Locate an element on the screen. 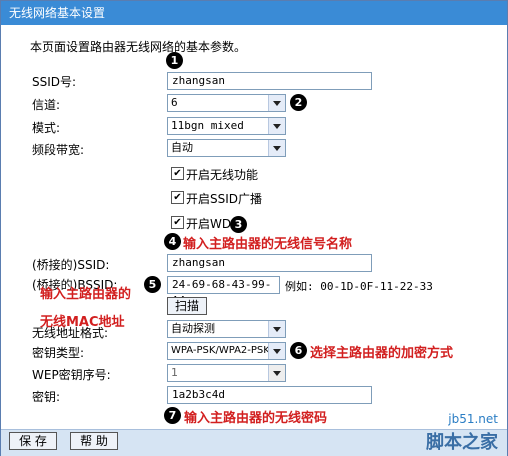  address-format-label: 无线地址格式: is located at coordinates (70, 333).